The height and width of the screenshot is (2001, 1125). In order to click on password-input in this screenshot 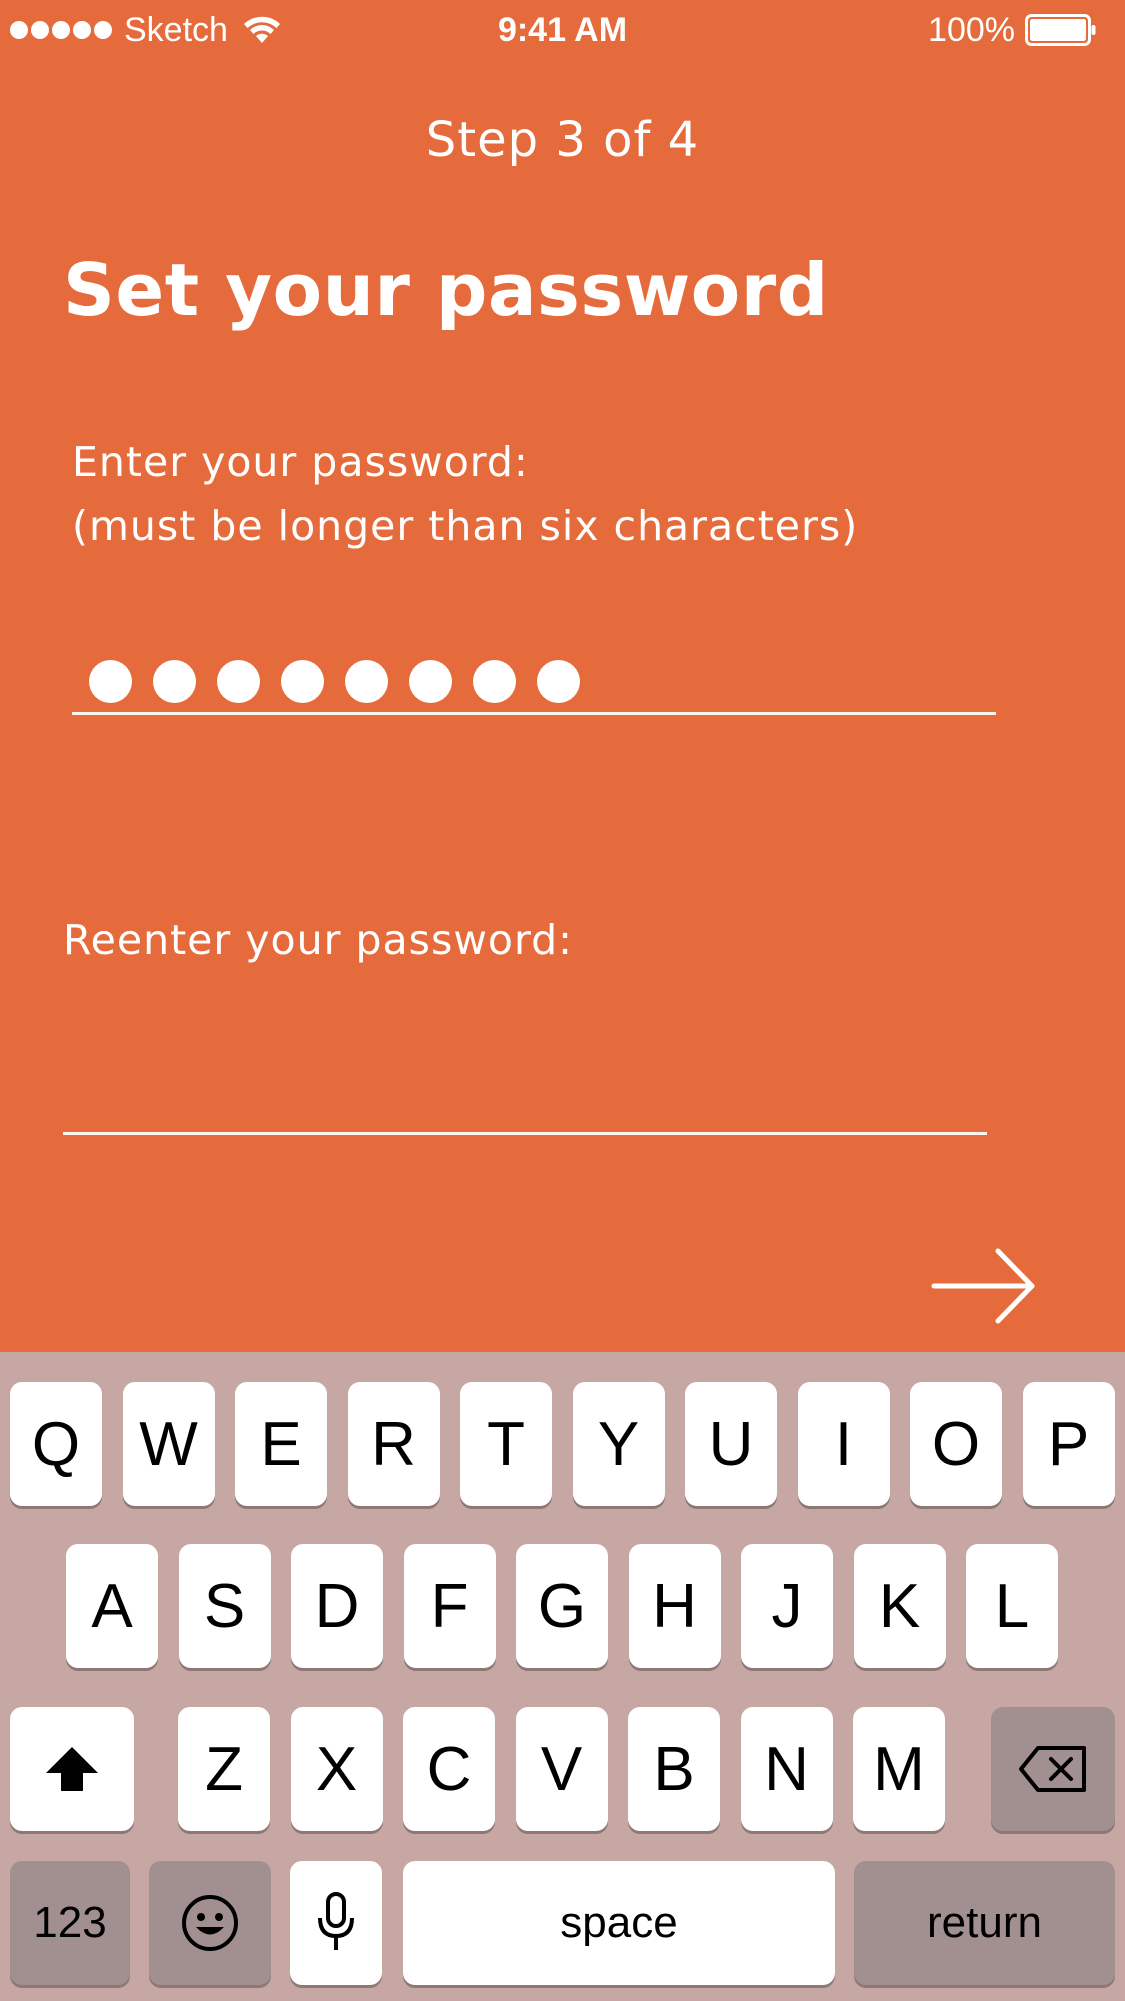, I will do `click(534, 677)`.